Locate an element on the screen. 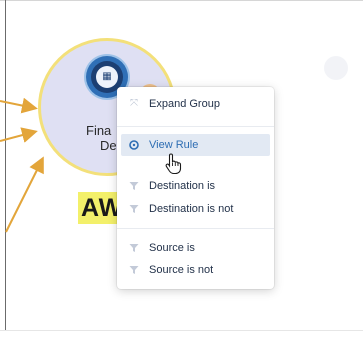 The height and width of the screenshot is (338, 363). hand-cursor-icon is located at coordinates (173, 164).